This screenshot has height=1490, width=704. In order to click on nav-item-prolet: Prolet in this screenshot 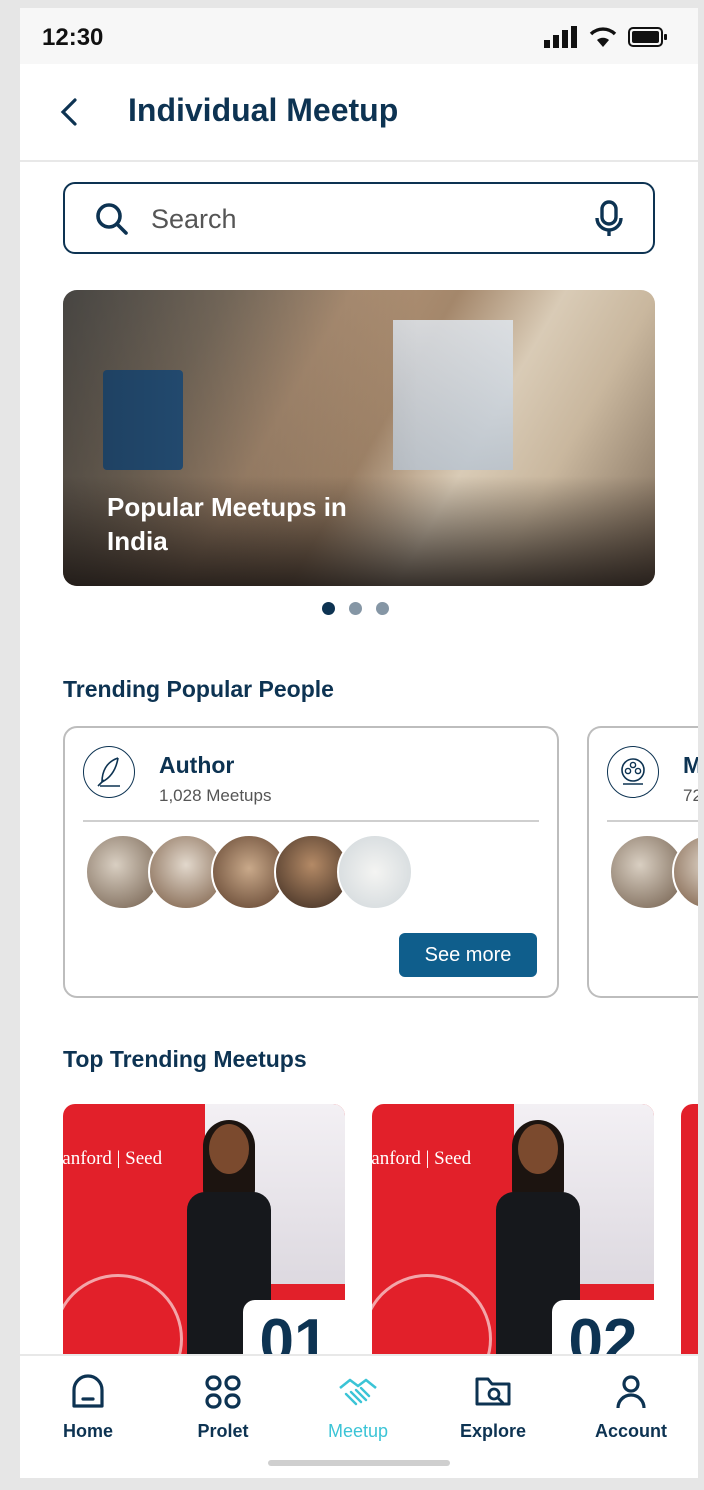, I will do `click(223, 1408)`.